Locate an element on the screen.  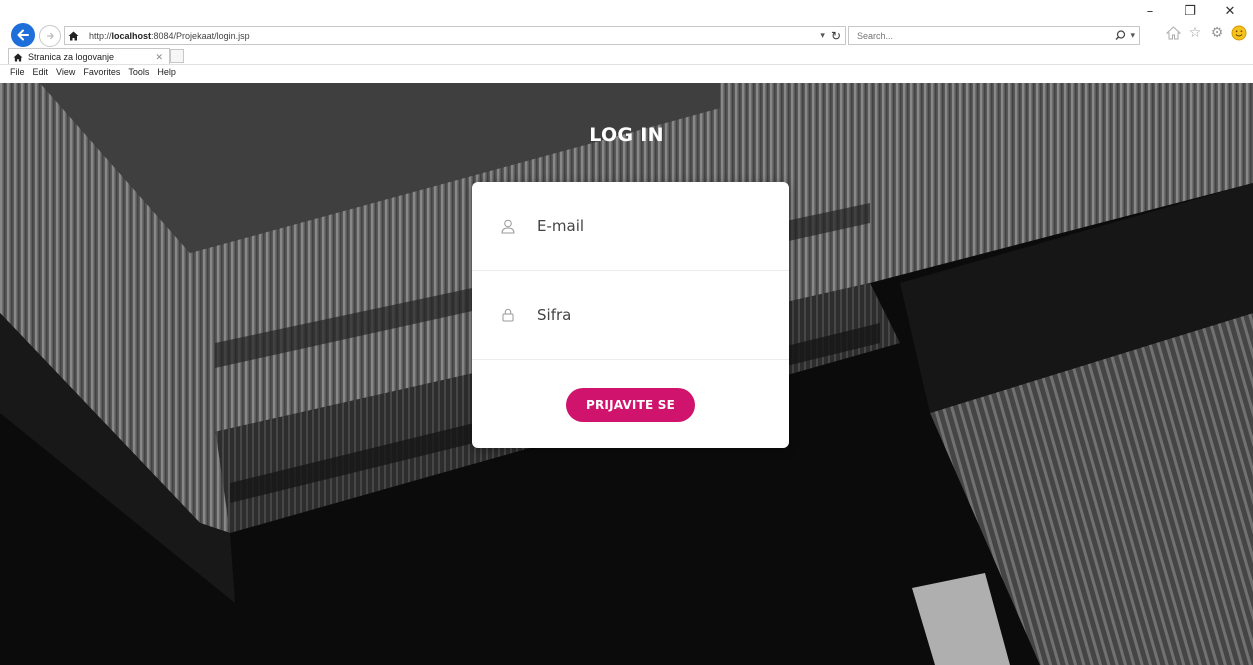
back-button is located at coordinates (23, 35).